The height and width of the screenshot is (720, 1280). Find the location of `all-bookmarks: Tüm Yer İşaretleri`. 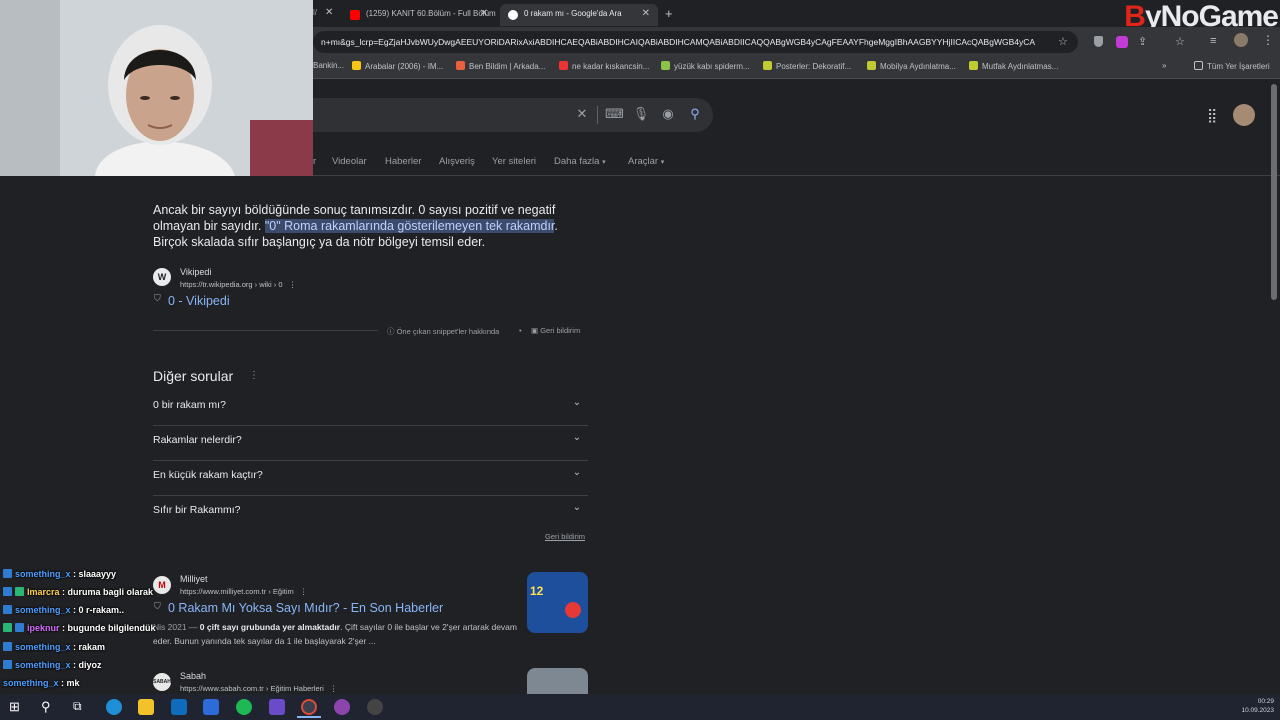

all-bookmarks: Tüm Yer İşaretleri is located at coordinates (1232, 66).